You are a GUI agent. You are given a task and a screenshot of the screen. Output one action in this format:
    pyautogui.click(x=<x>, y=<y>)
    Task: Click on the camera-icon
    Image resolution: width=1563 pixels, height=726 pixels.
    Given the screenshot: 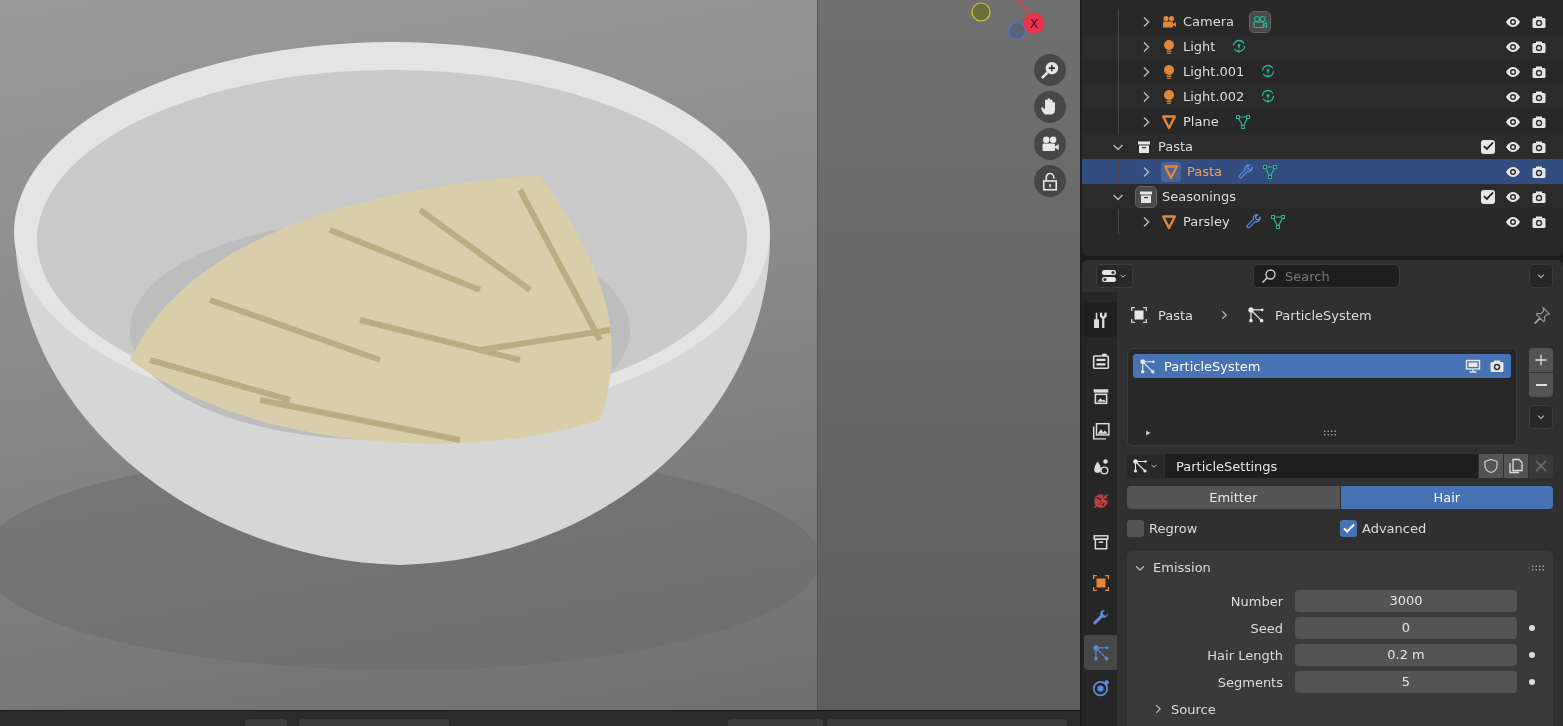 What is the action you would take?
    pyautogui.click(x=1497, y=366)
    